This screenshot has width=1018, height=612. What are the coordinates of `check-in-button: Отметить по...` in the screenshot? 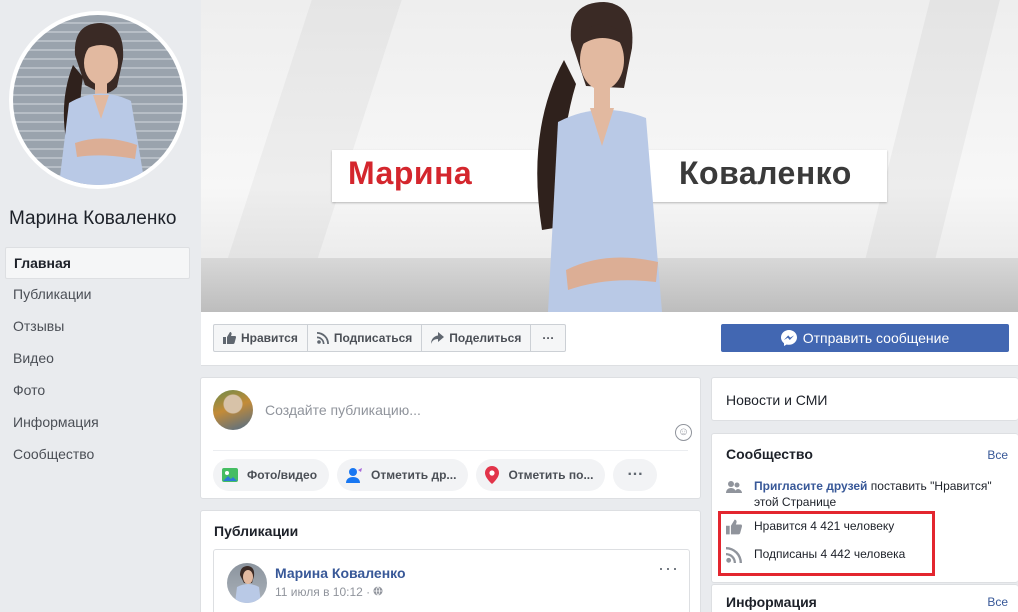 It's located at (541, 475).